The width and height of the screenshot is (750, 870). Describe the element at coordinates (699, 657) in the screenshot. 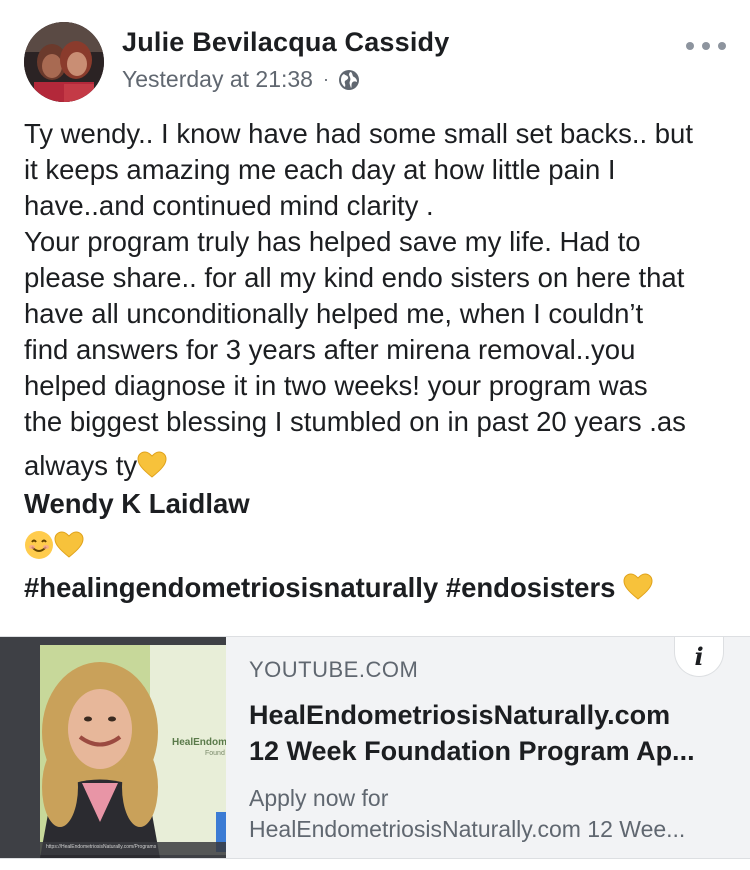

I see `info-icon: i` at that location.